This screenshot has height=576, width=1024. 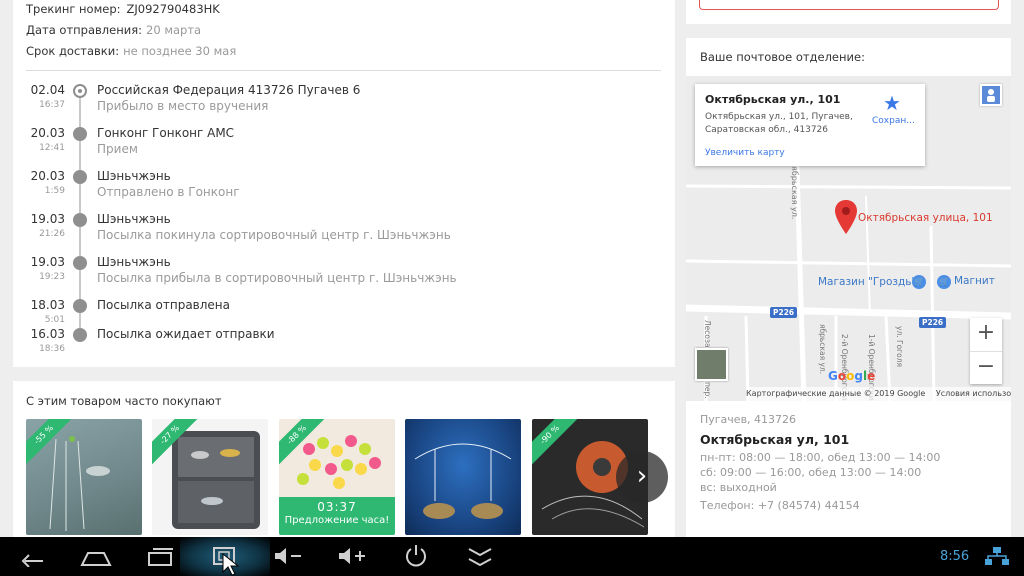 I want to click on event-status: Отправлено в Гонконг, so click(x=168, y=192).